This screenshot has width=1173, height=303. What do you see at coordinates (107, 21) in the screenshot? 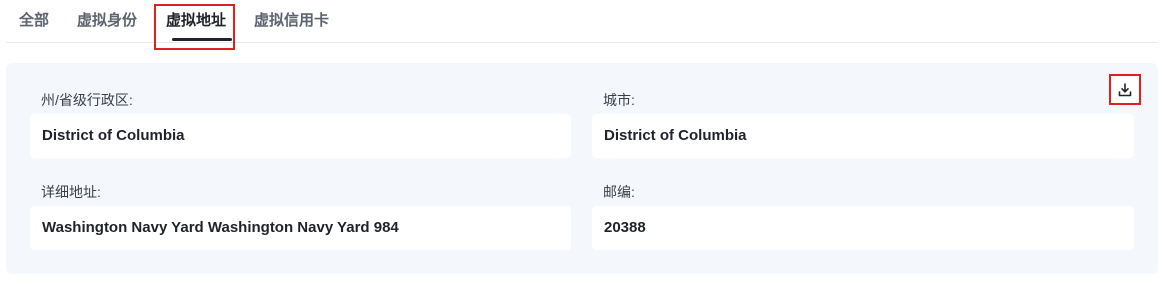
I see `tab-virtual-identity: 虚拟身份` at bounding box center [107, 21].